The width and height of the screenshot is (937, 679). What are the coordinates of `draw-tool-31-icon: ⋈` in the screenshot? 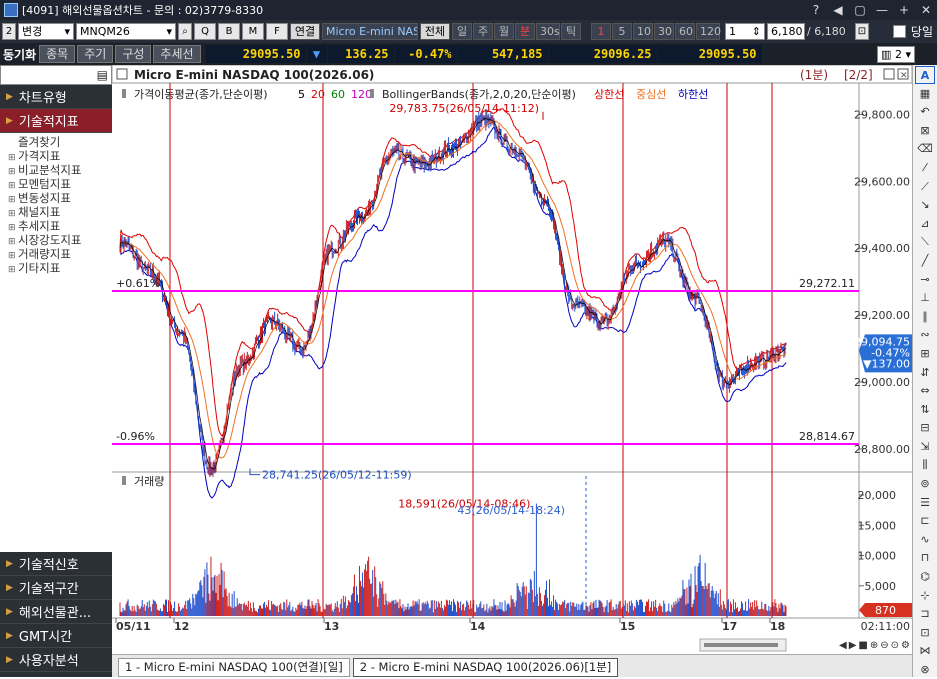 It's located at (925, 651).